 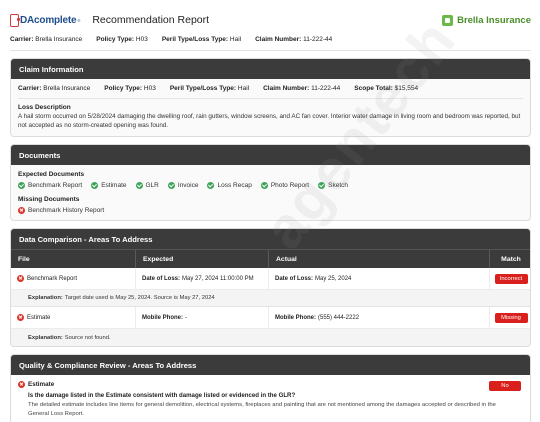 What do you see at coordinates (122, 39) in the screenshot?
I see `summary-policy: Policy Type: H03` at bounding box center [122, 39].